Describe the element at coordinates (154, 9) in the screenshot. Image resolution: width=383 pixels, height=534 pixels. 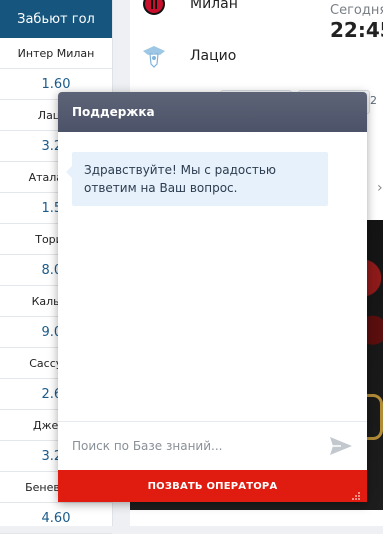
I see `milan-badge-icon` at that location.